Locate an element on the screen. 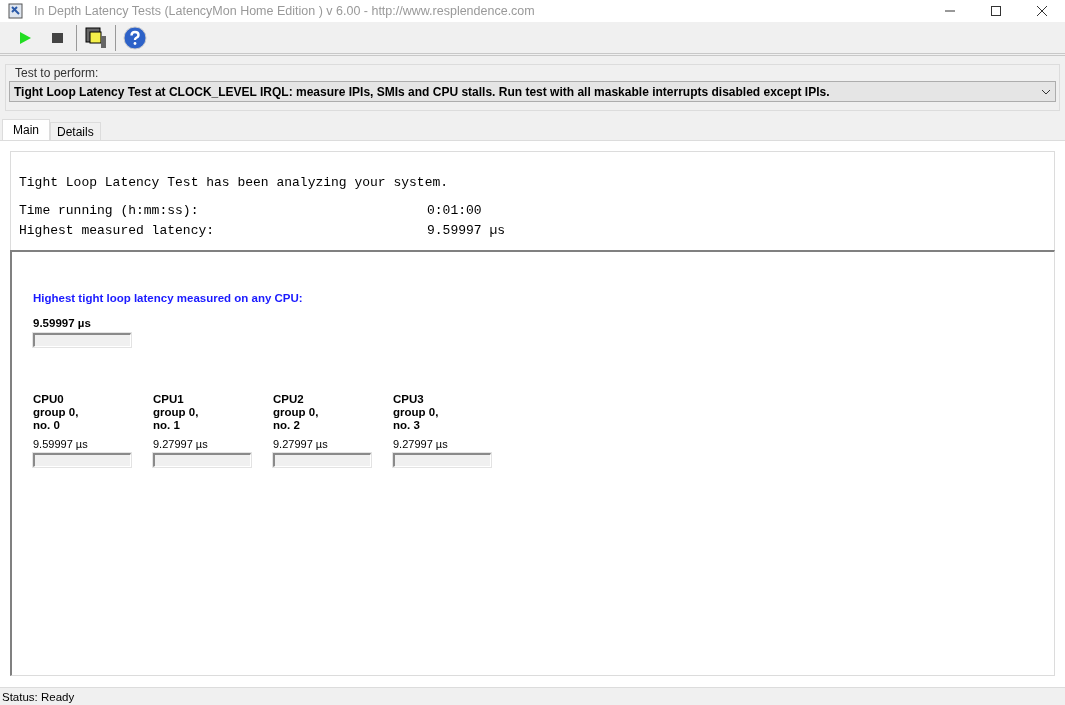  stop-icon is located at coordinates (57, 37).